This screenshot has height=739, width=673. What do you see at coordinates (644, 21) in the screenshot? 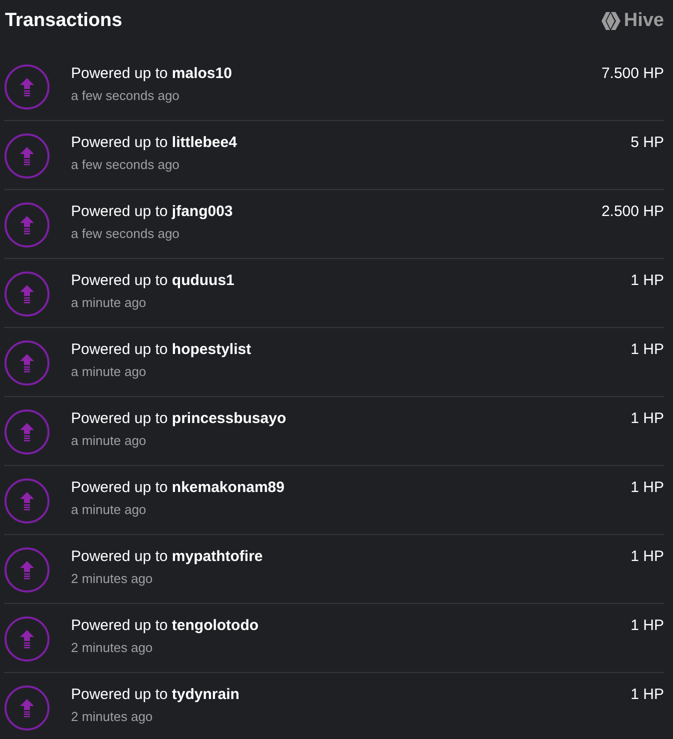
I see `brand-name: Hive` at bounding box center [644, 21].